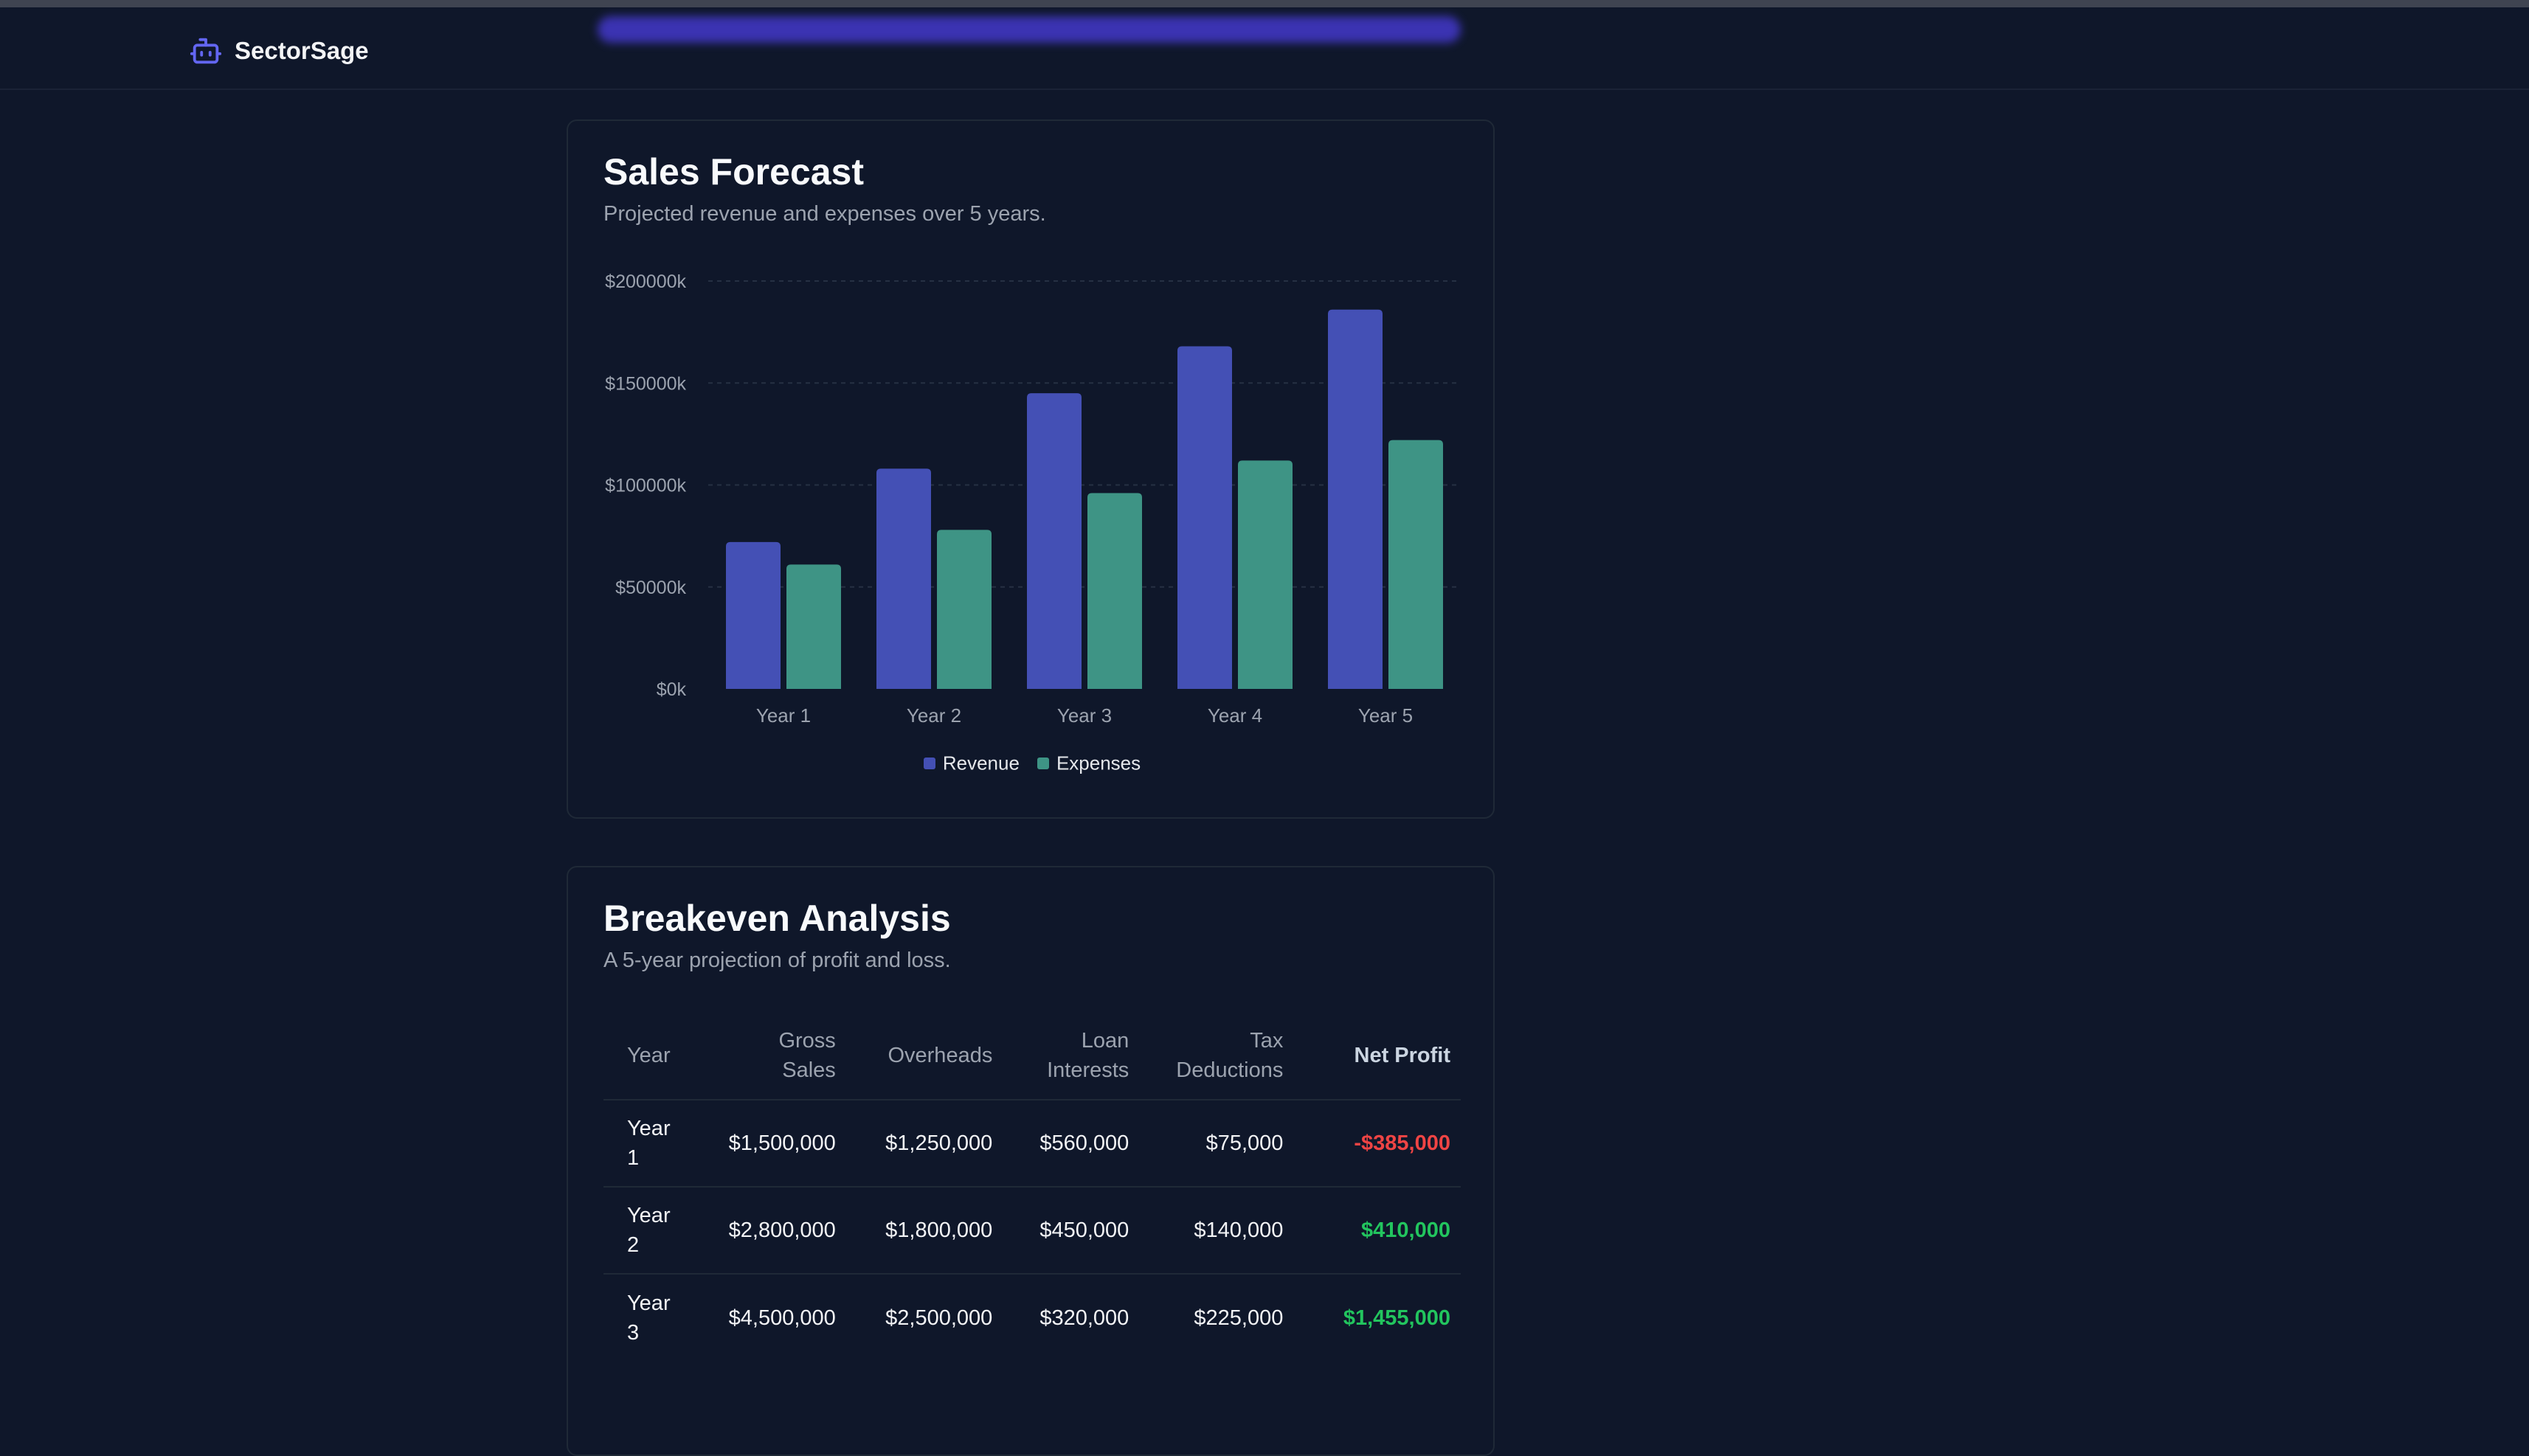 The height and width of the screenshot is (1456, 2529). Describe the element at coordinates (645, 383) in the screenshot. I see `y-tick-label: $150000k` at that location.